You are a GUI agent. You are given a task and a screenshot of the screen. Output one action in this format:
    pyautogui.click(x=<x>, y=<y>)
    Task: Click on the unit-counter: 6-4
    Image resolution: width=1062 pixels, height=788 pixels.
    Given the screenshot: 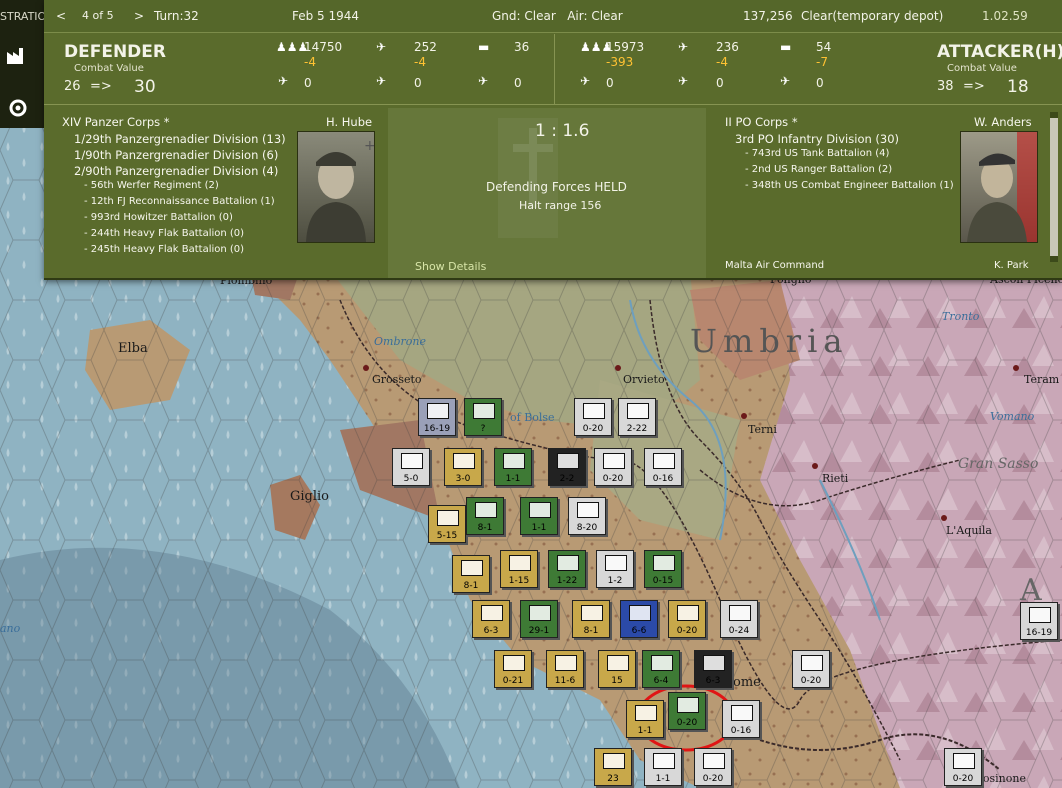 What is the action you would take?
    pyautogui.click(x=661, y=669)
    